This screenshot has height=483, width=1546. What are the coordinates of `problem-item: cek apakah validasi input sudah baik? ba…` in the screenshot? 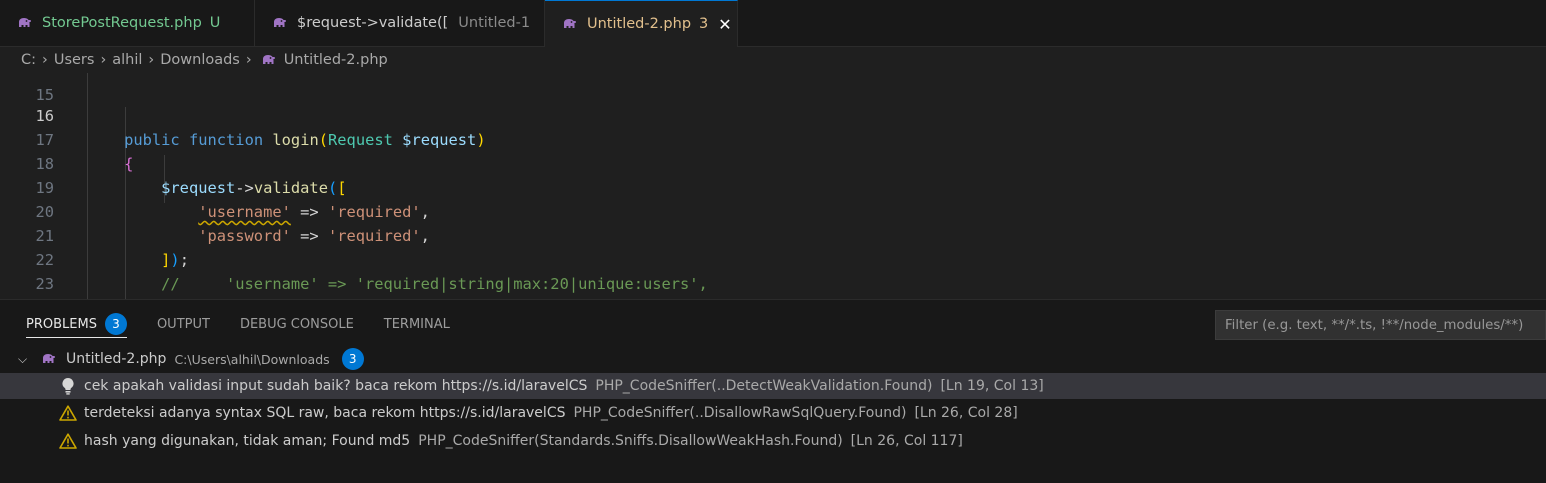 It's located at (773, 386).